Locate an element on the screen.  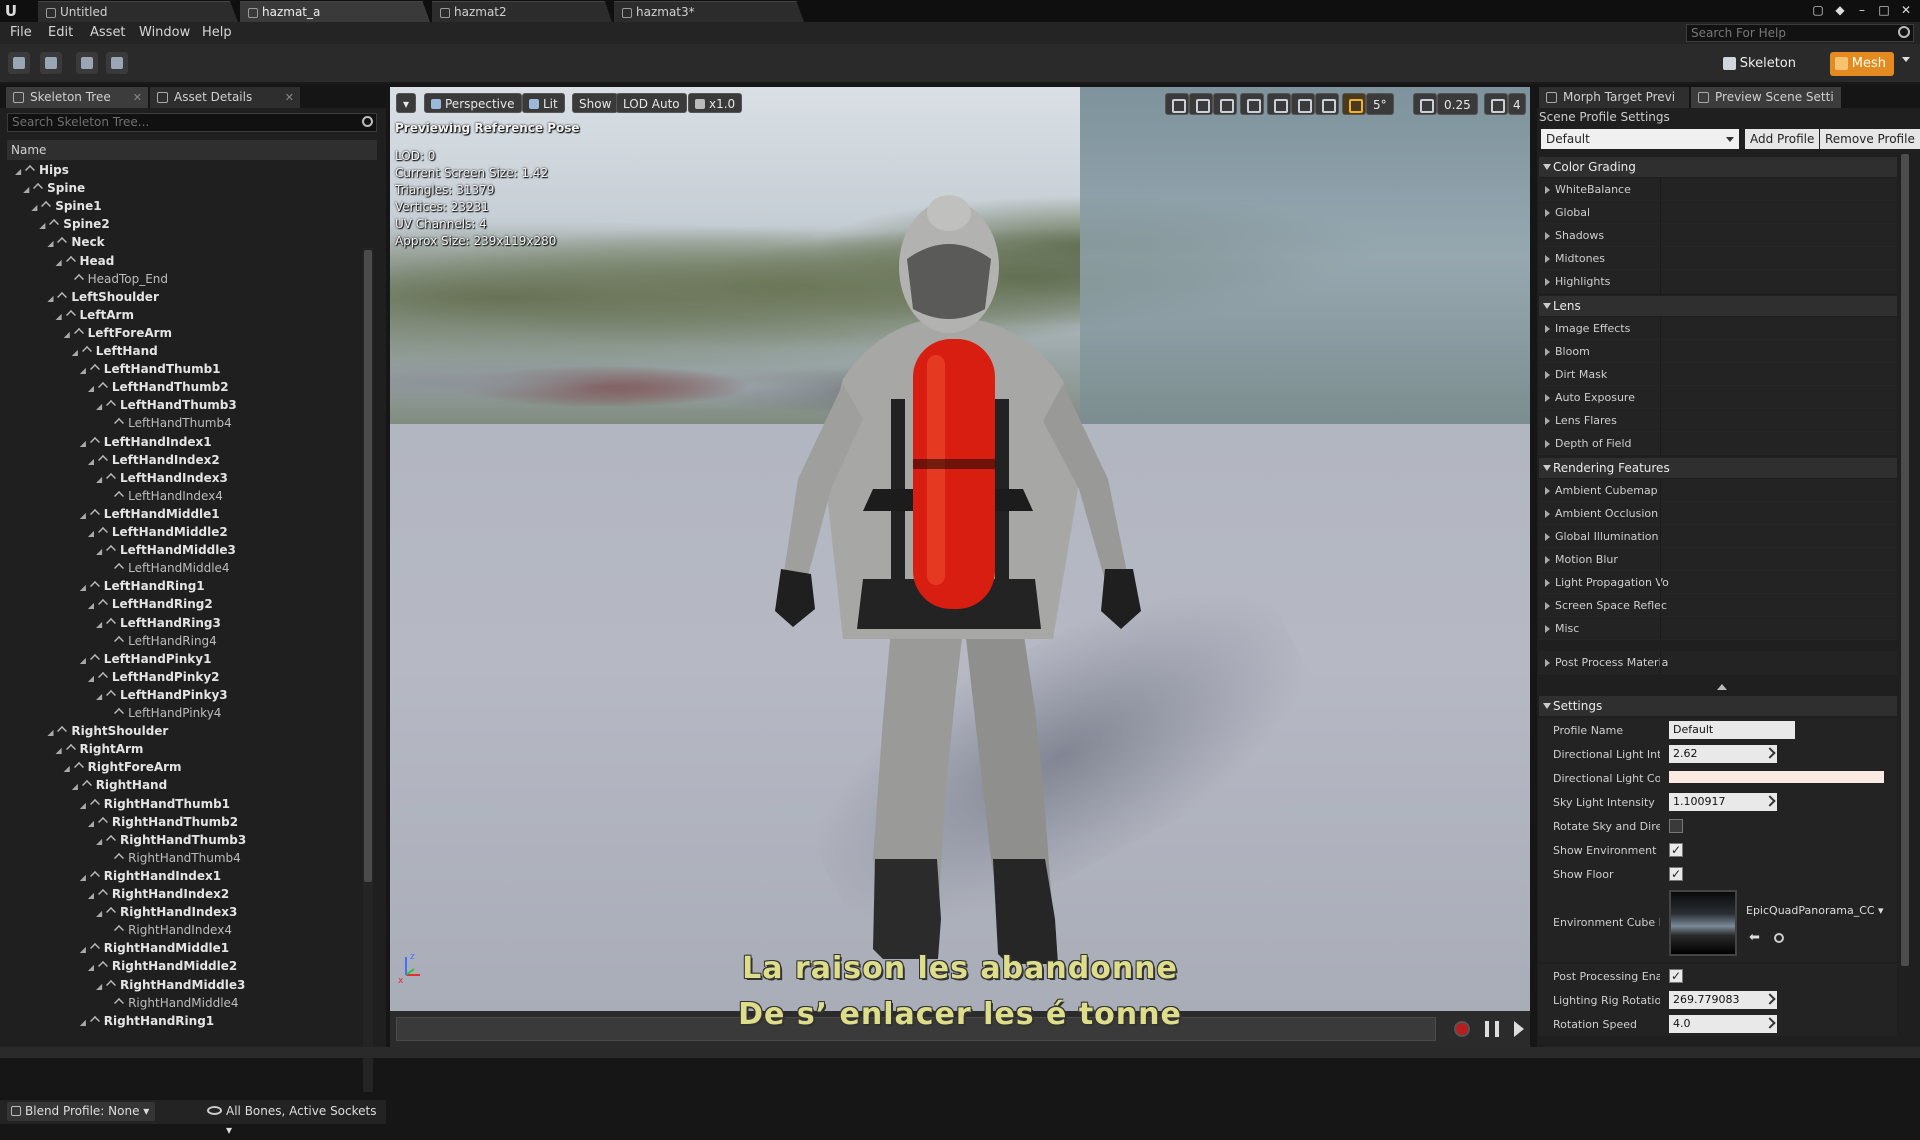
post-processing-checkbox: ✓ is located at coordinates (1676, 976).